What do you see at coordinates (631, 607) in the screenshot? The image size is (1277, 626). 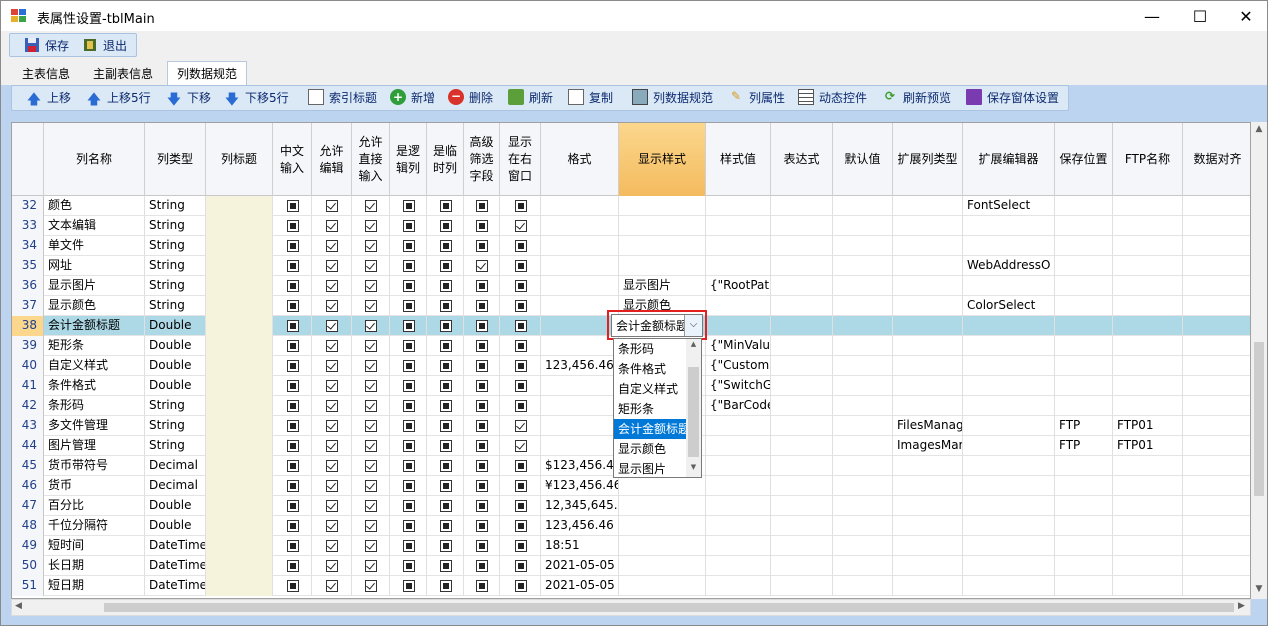 I see `horizontal-scrollbar: ◀ ▶` at bounding box center [631, 607].